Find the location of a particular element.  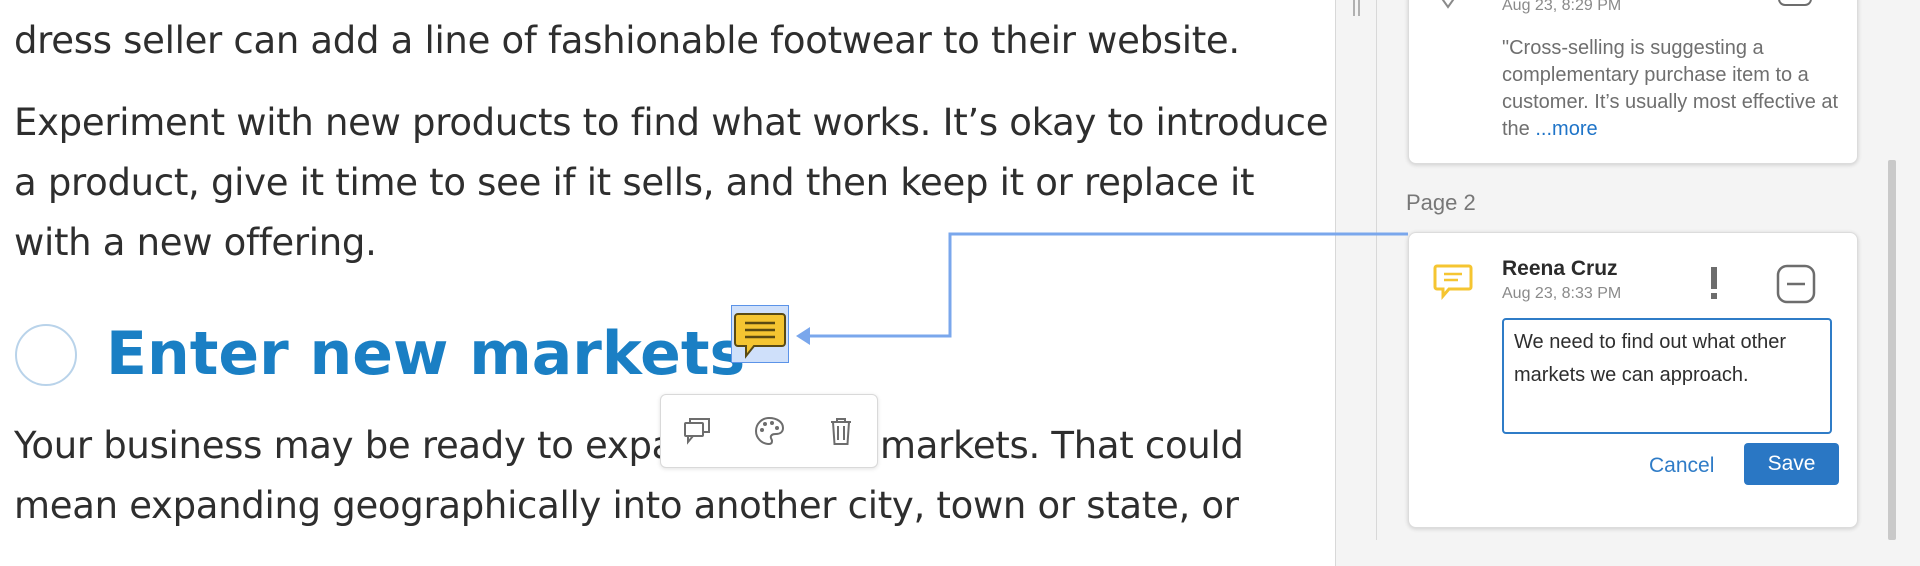

annotation-toolbar is located at coordinates (769, 431).